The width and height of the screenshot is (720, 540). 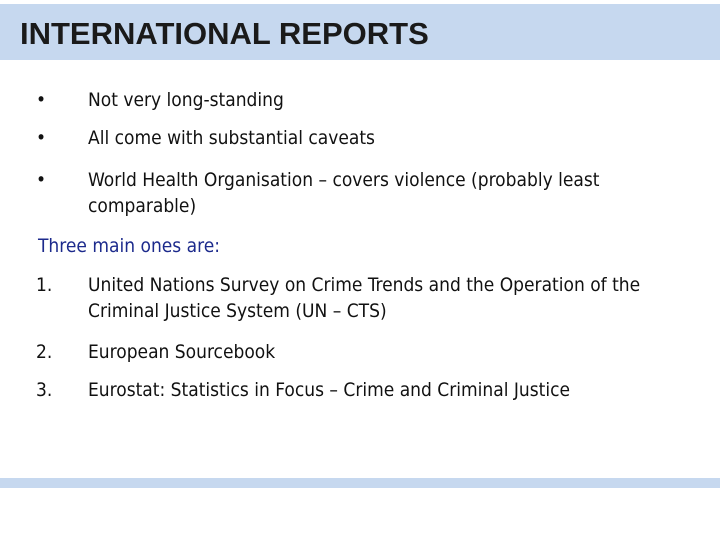 I want to click on bottom-bar, so click(x=360, y=483).